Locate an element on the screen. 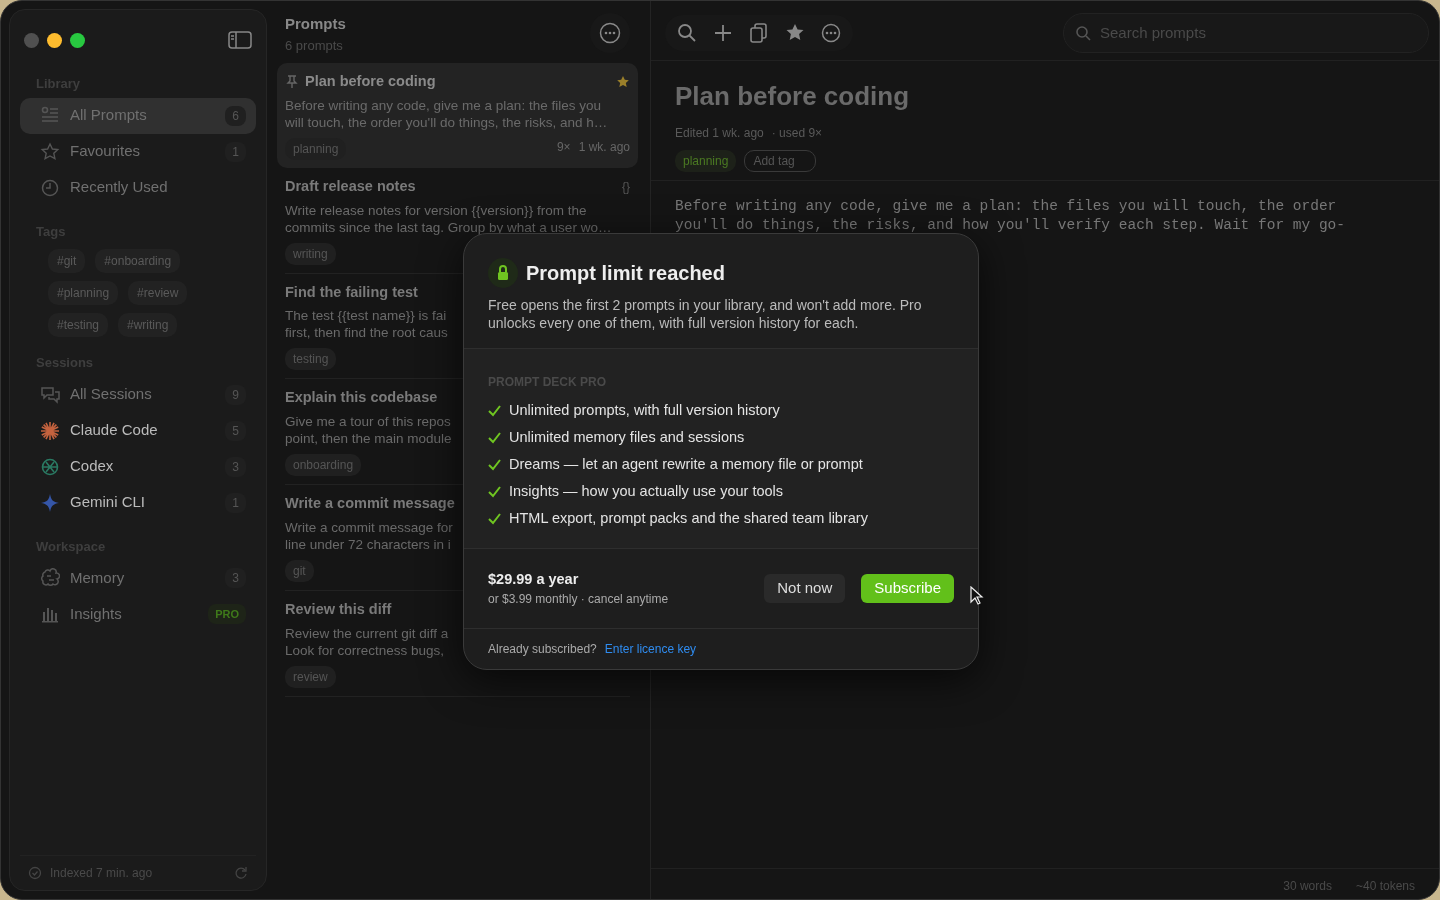 This screenshot has height=900, width=1440. sidebar-item-label: Codex is located at coordinates (92, 466).